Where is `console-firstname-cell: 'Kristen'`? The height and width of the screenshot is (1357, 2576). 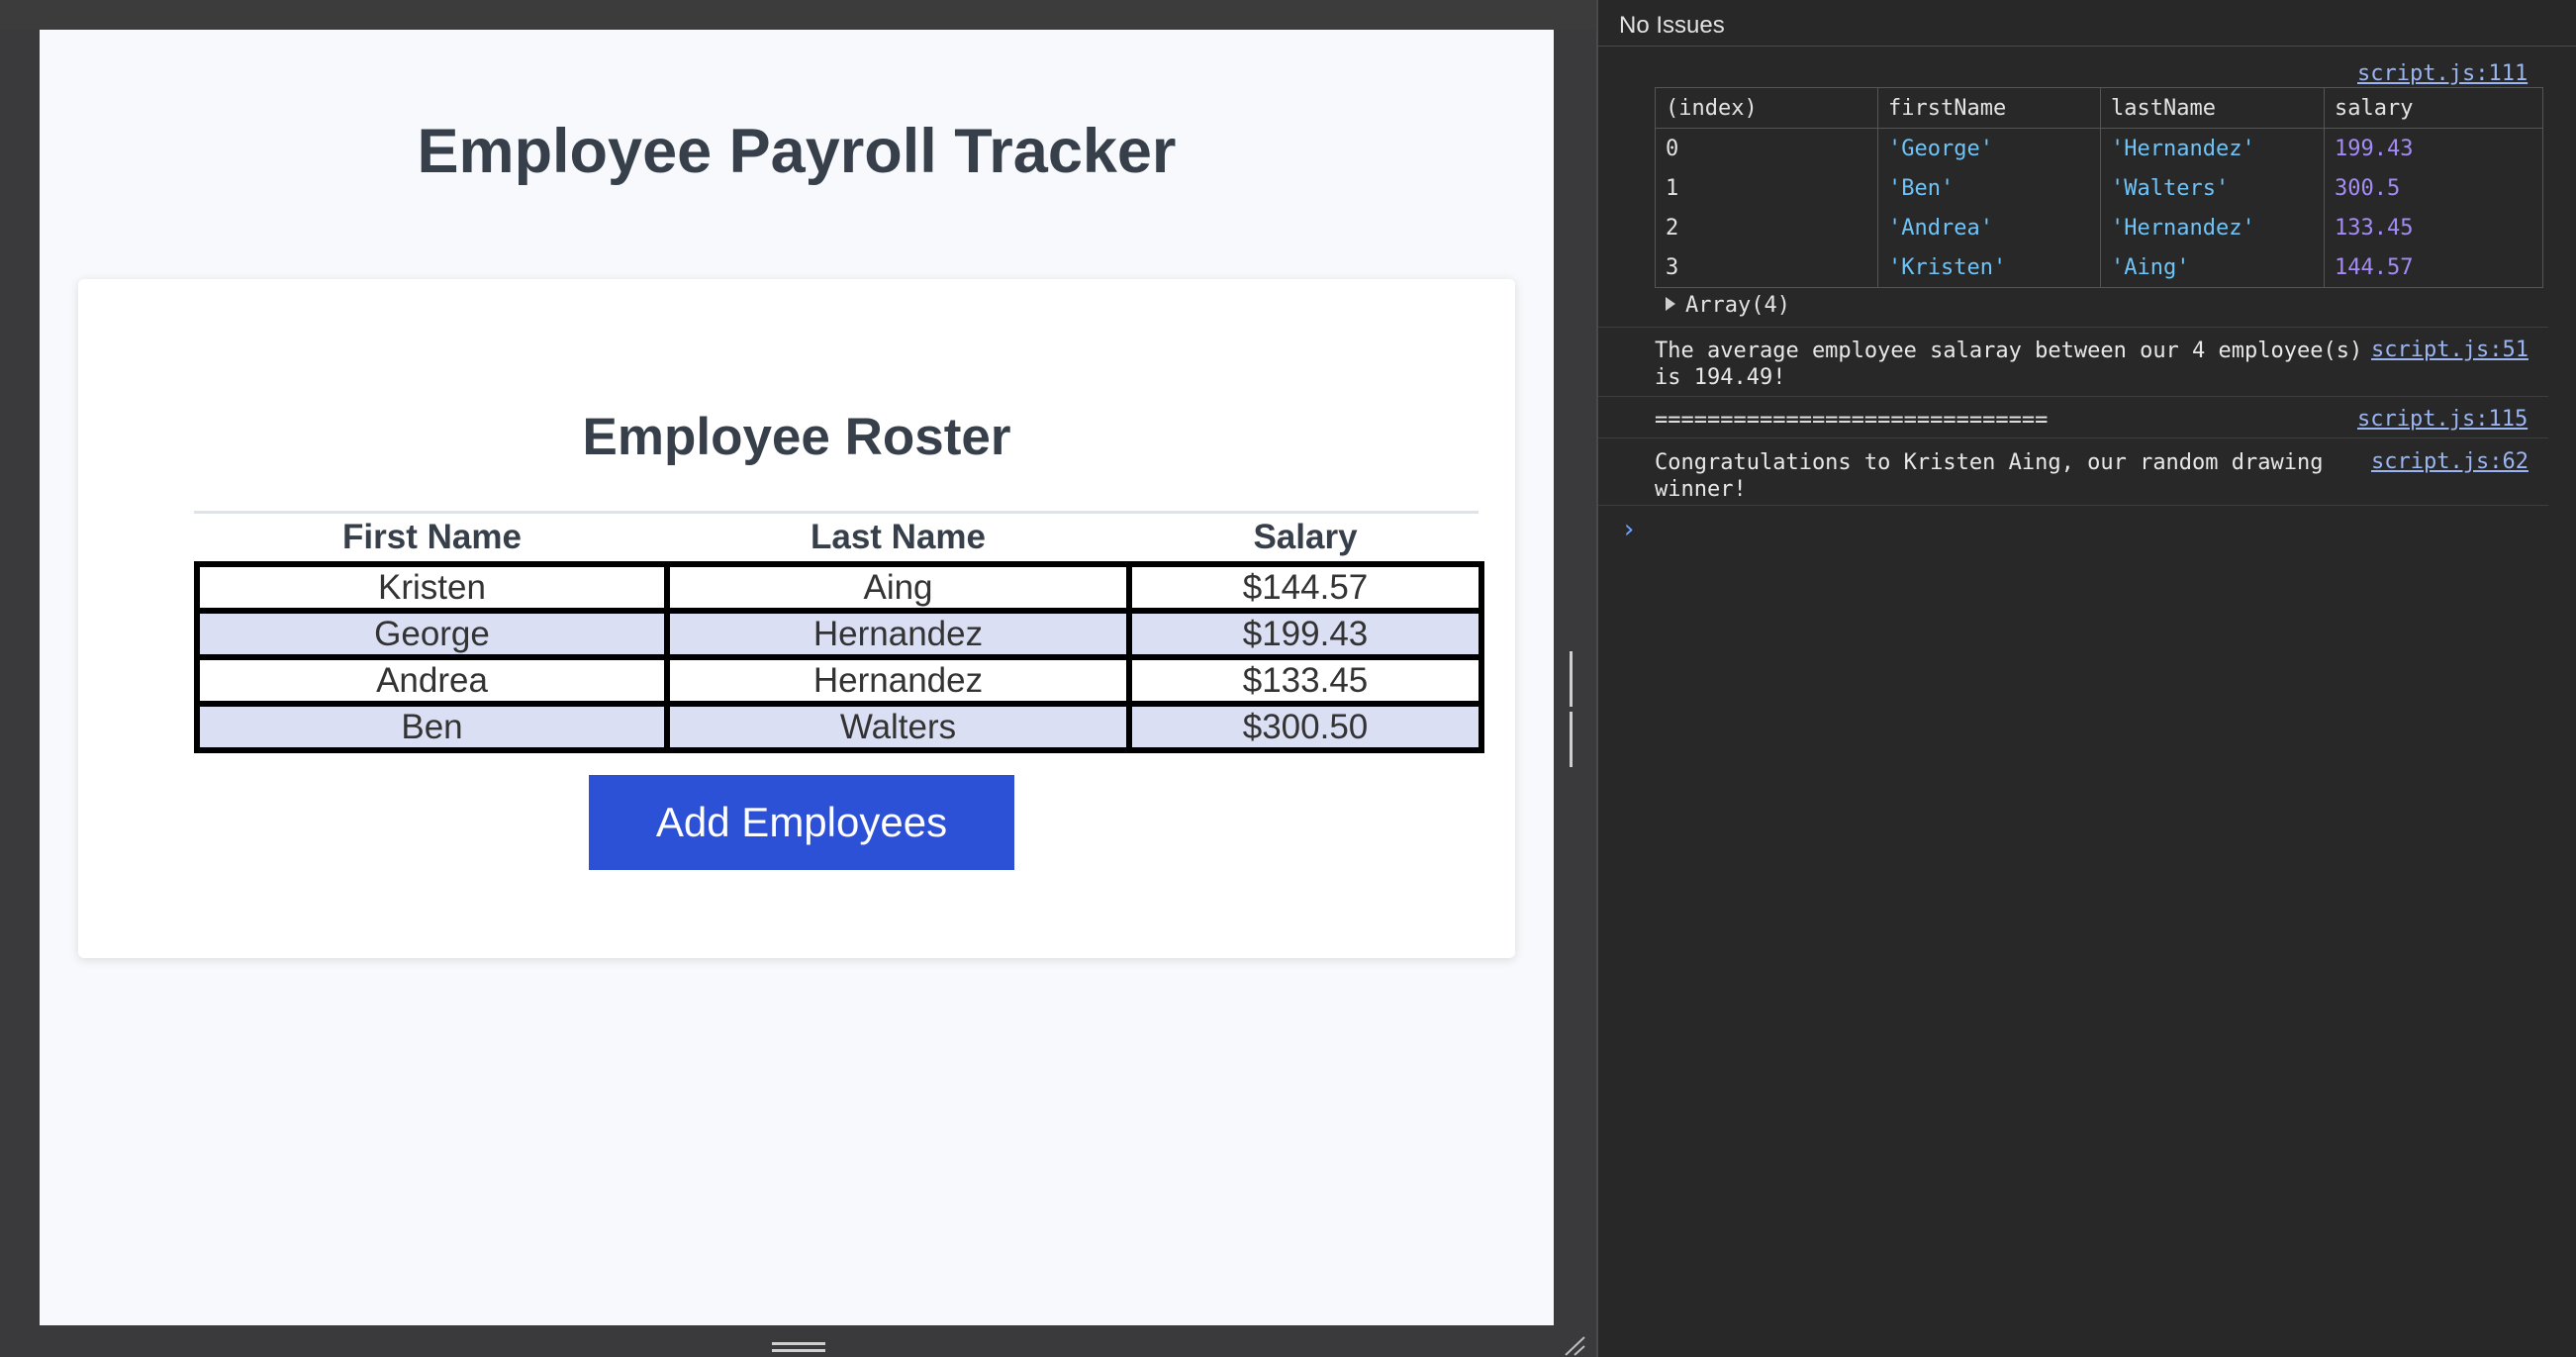
console-firstname-cell: 'Kristen' is located at coordinates (1989, 267).